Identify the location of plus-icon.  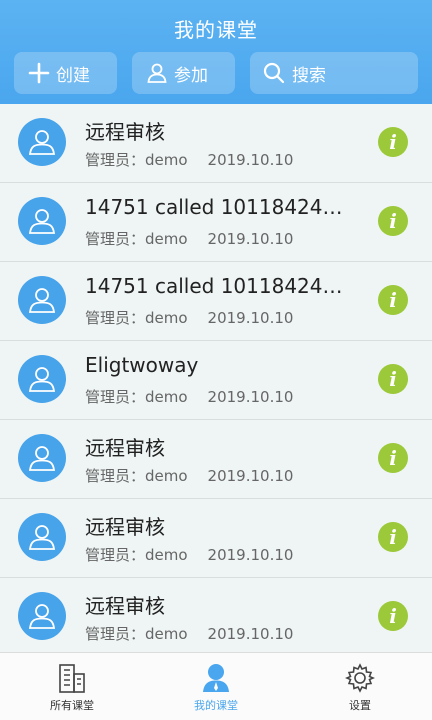
(39, 73).